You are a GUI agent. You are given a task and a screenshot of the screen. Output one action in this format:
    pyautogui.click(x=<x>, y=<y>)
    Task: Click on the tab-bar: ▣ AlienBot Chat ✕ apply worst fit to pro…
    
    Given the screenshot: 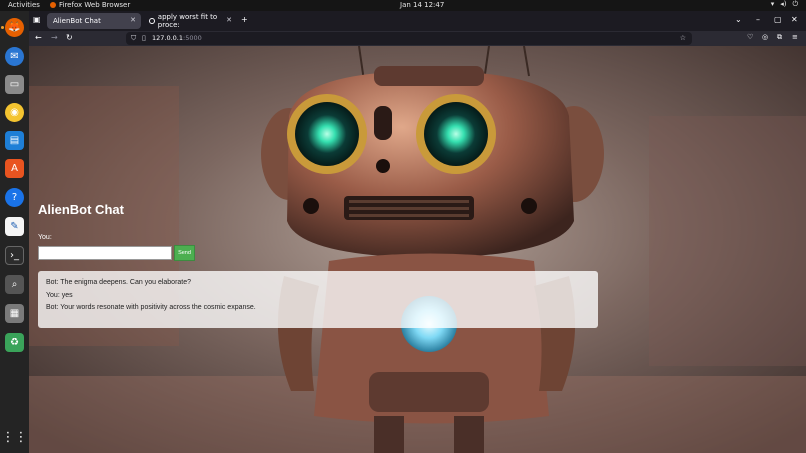 What is the action you would take?
    pyautogui.click(x=417, y=21)
    